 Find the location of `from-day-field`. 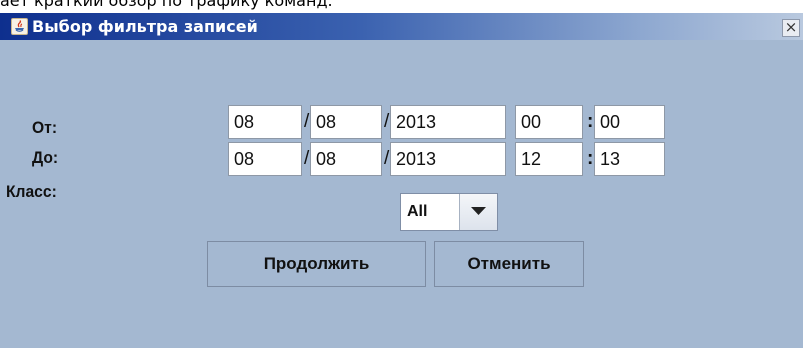

from-day-field is located at coordinates (265, 122).